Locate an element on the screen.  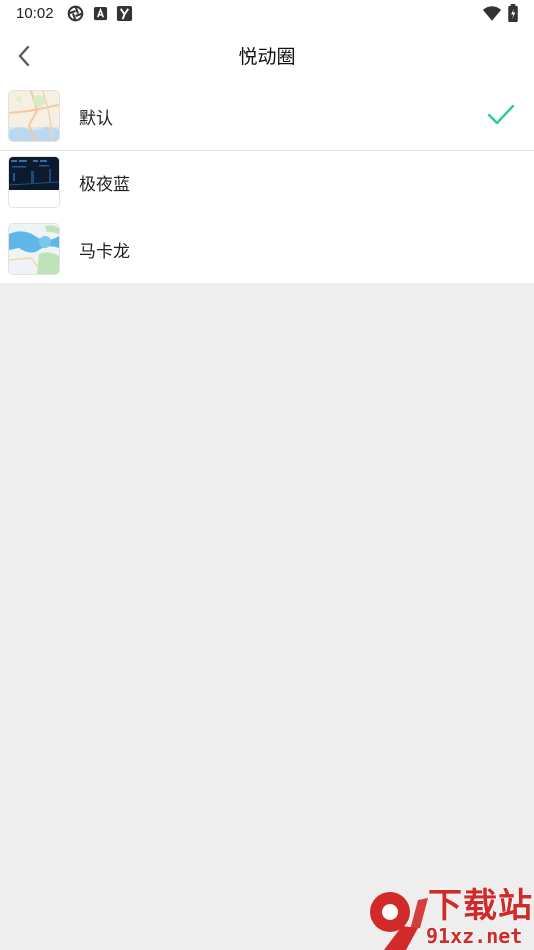
macaron-style-label: 马卡龙 is located at coordinates (104, 252).